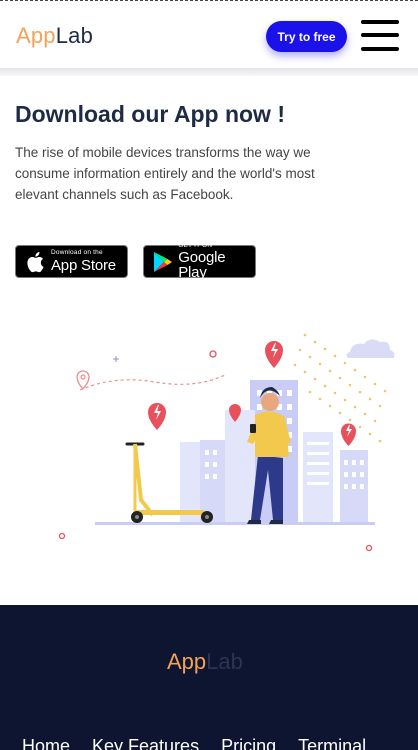 Image resolution: width=418 pixels, height=750 pixels. What do you see at coordinates (74, 35) in the screenshot?
I see `logo-lab-text: Lab` at bounding box center [74, 35].